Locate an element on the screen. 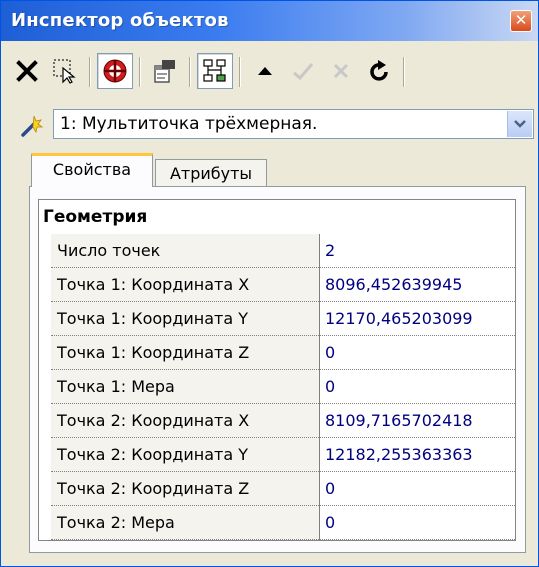 The height and width of the screenshot is (567, 539). properties-button is located at coordinates (165, 71).